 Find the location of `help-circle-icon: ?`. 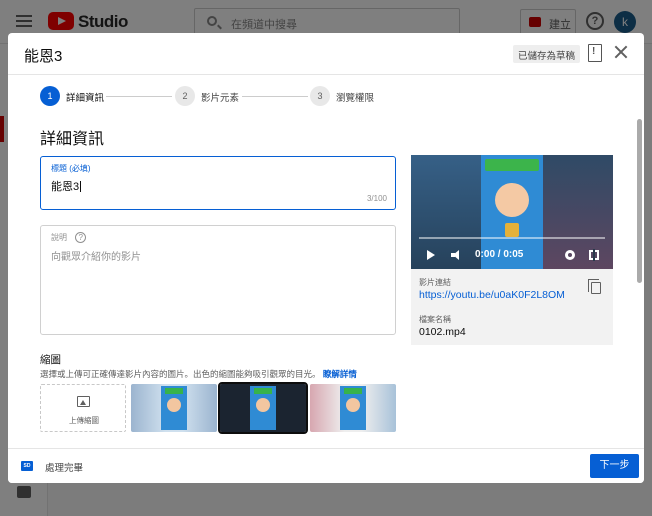

help-circle-icon: ? is located at coordinates (81, 238).